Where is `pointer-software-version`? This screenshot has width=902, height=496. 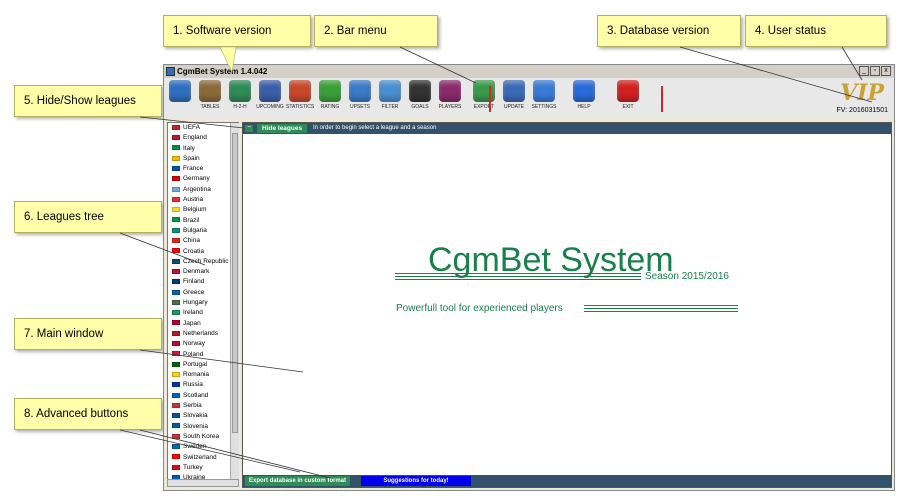 pointer-software-version is located at coordinates (228, 59).